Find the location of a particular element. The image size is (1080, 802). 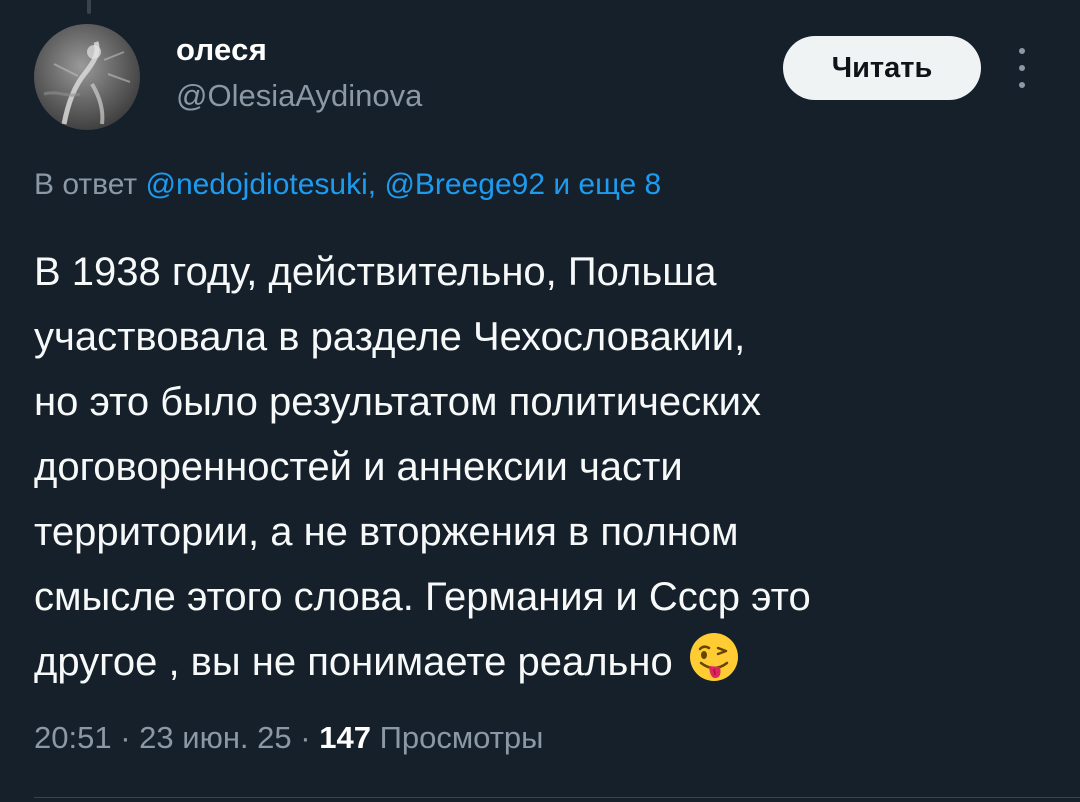

avatar is located at coordinates (87, 77).